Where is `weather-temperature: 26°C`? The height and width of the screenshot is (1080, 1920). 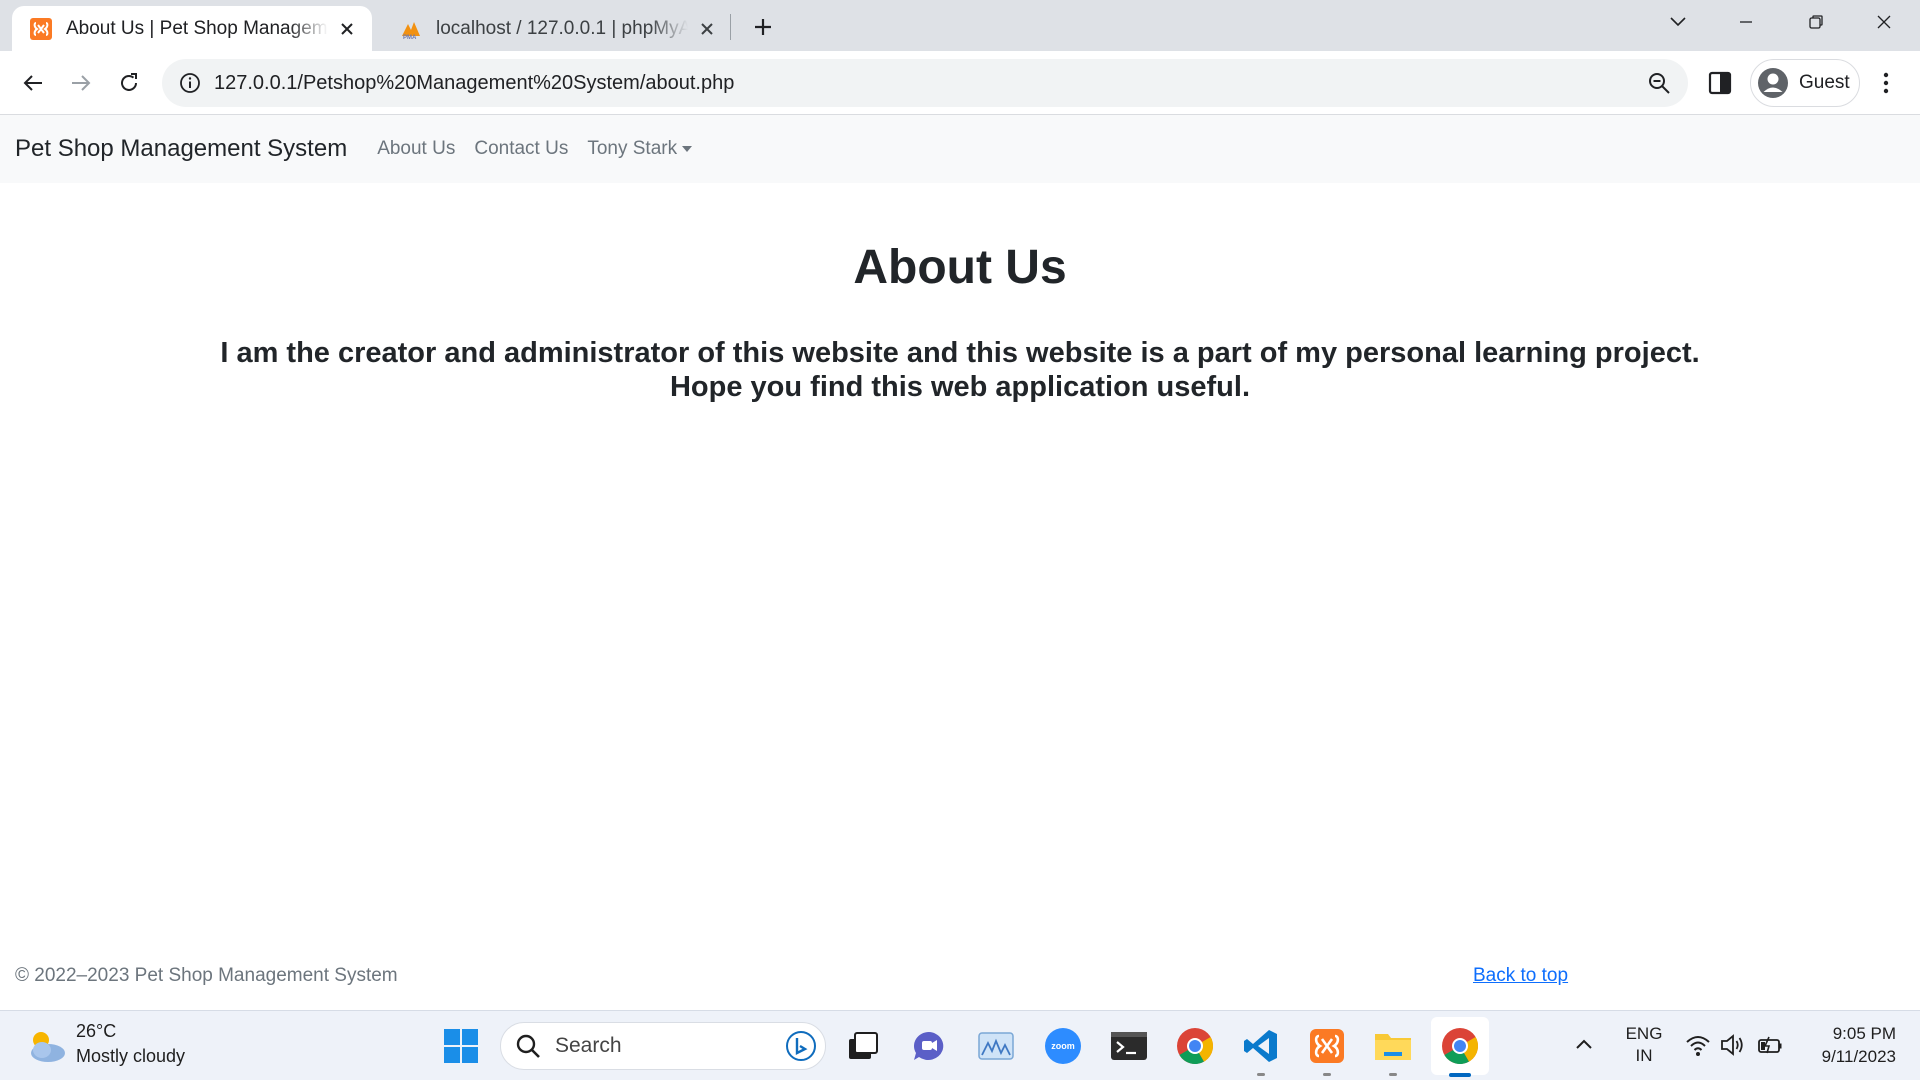
weather-temperature: 26°C is located at coordinates (96, 1031).